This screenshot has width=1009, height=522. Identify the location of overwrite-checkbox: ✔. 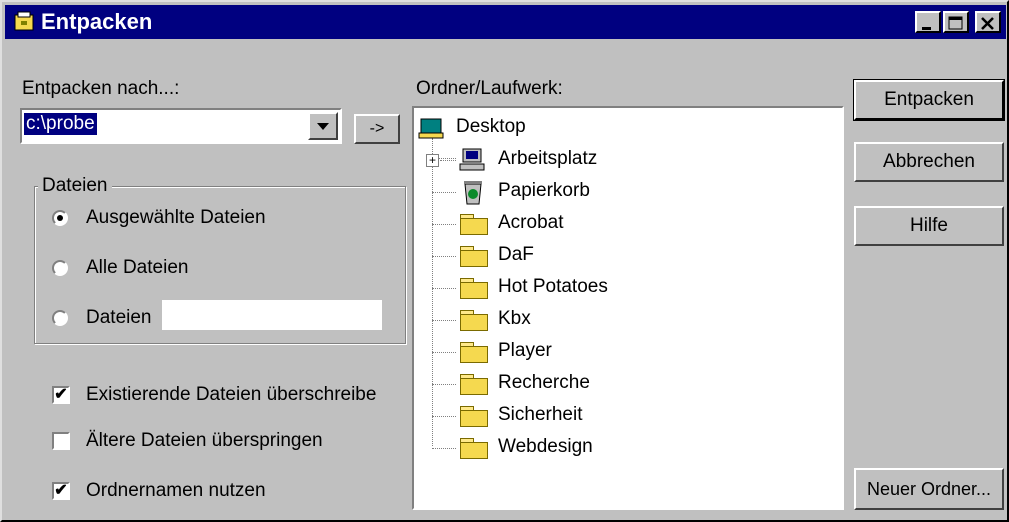
(61, 395).